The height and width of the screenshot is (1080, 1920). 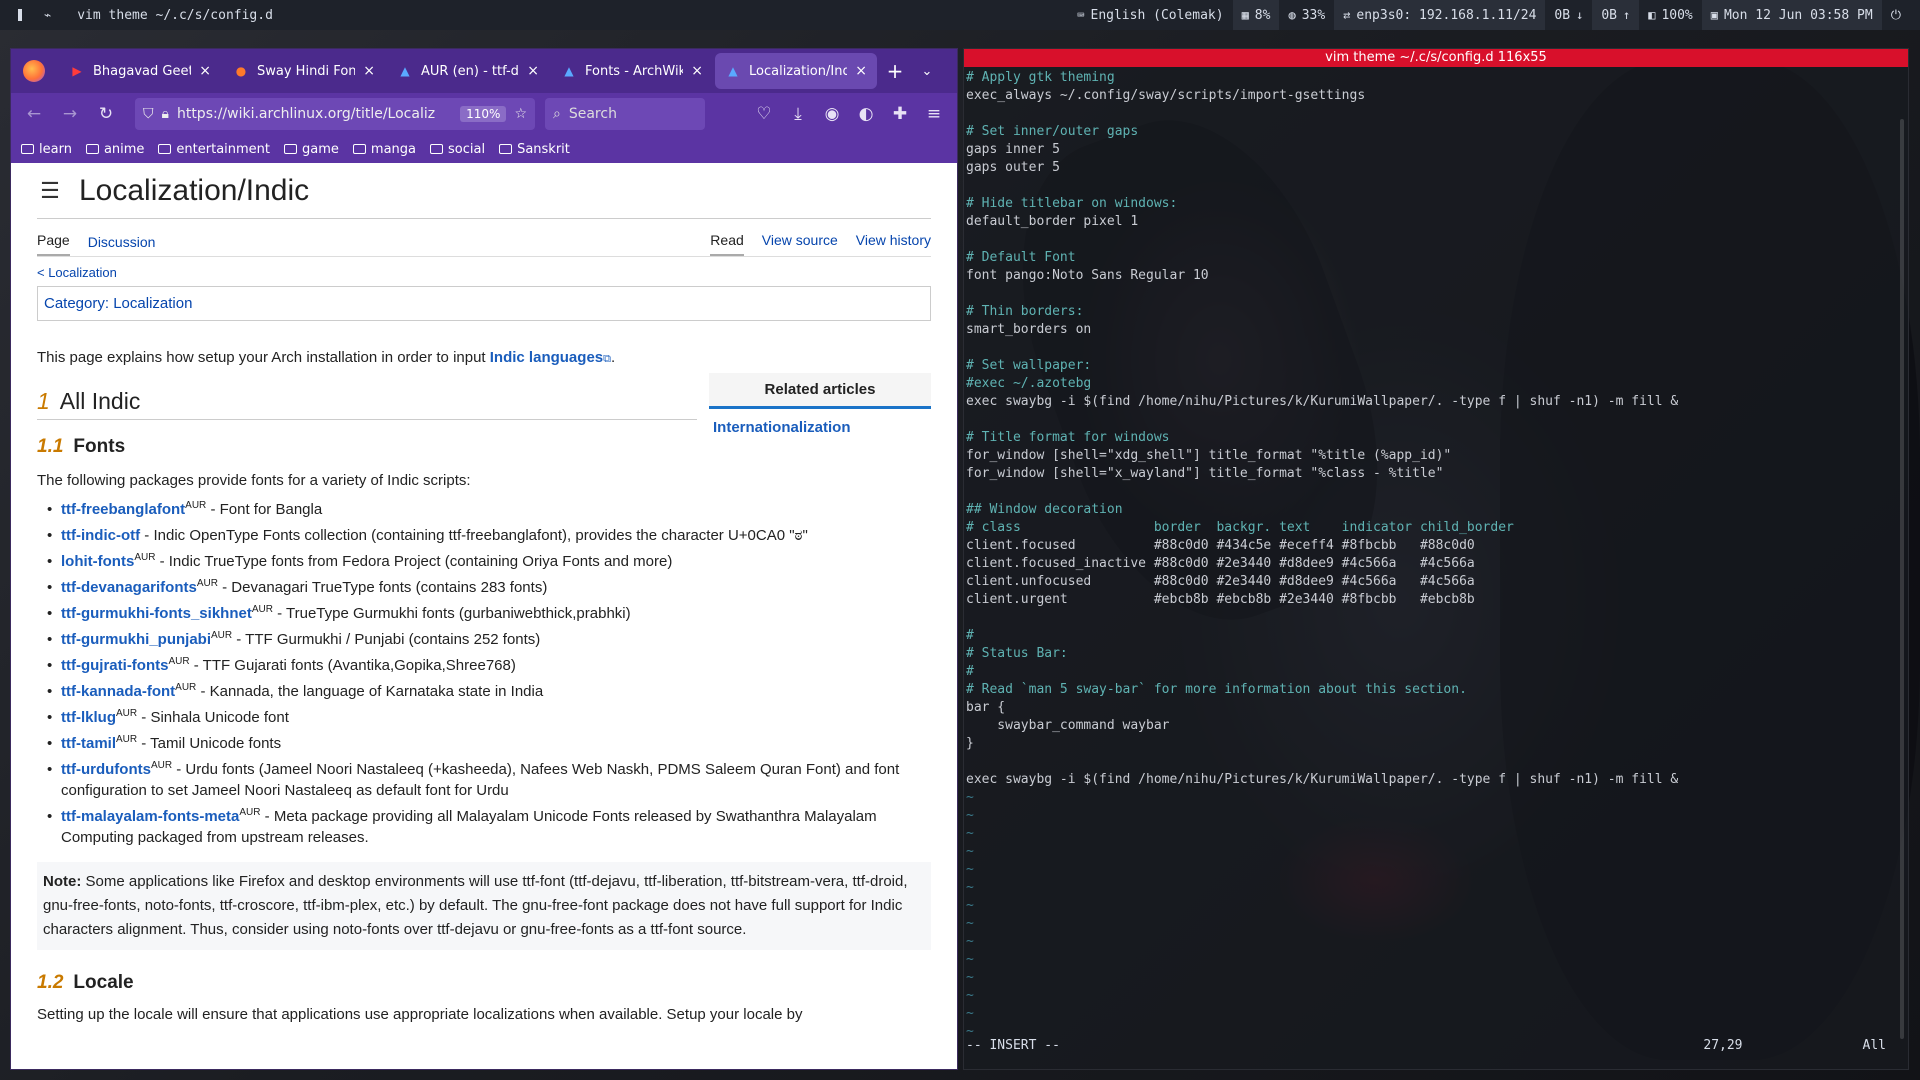 I want to click on package-link: ttf-kannada-font, so click(x=118, y=691).